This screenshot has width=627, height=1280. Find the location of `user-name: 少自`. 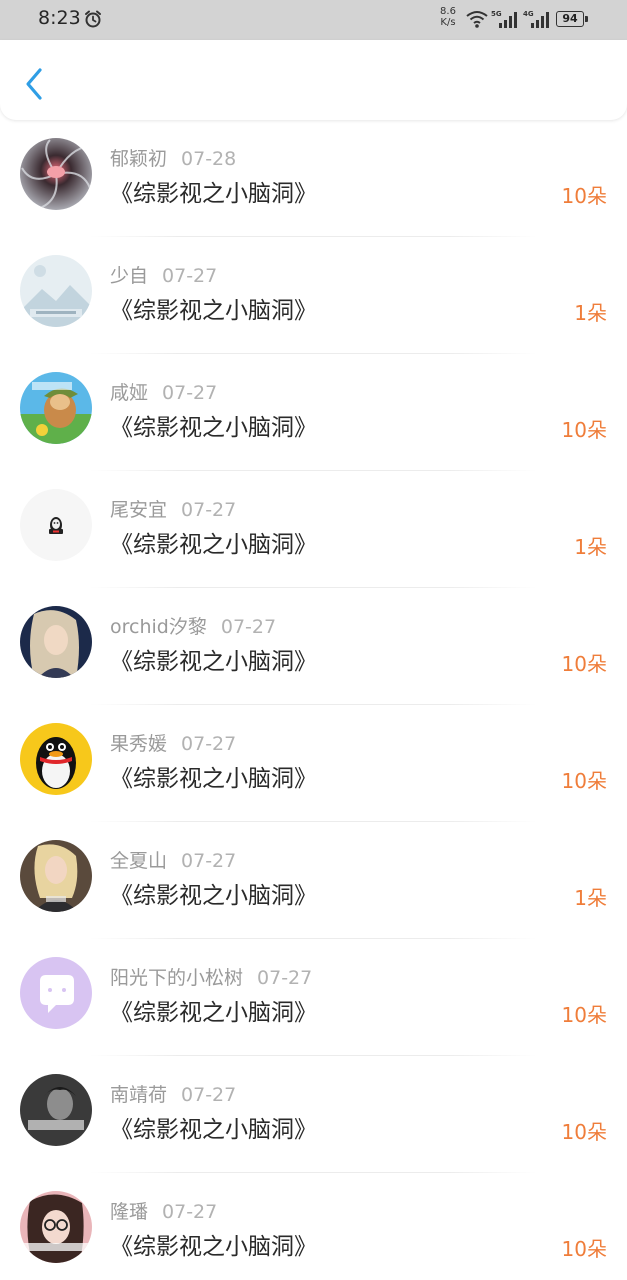

user-name: 少自 is located at coordinates (129, 276).